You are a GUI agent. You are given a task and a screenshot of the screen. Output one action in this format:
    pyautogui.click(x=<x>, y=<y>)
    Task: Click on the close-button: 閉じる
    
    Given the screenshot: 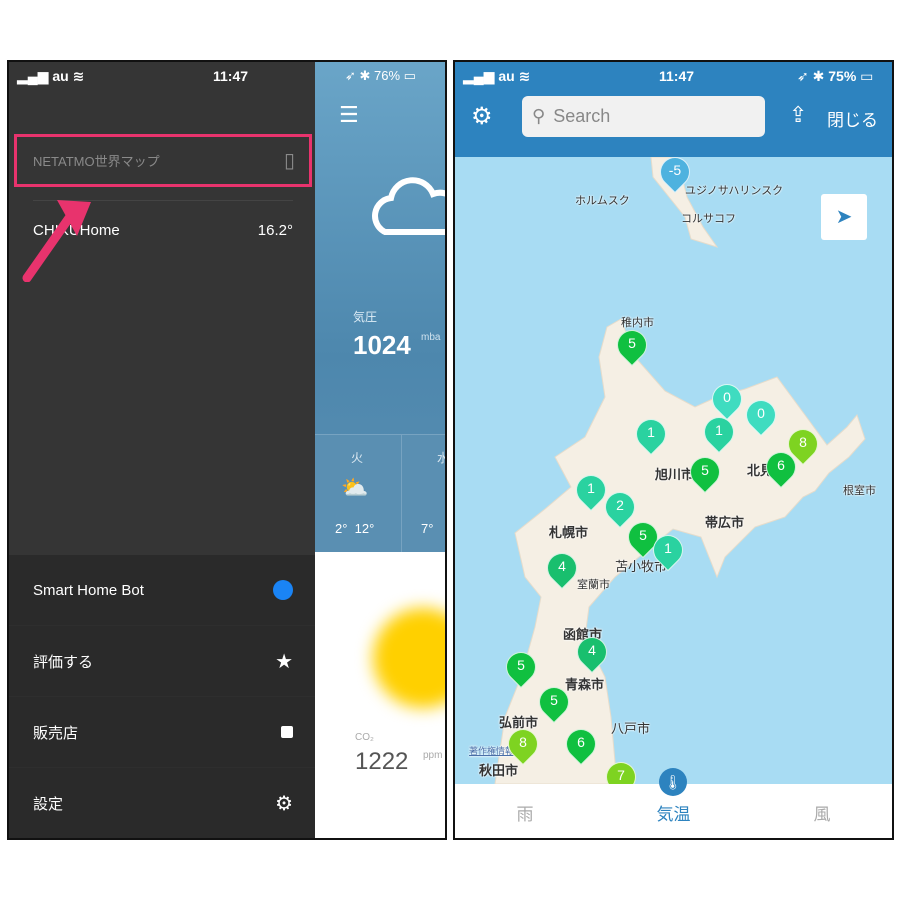 What is the action you would take?
    pyautogui.click(x=852, y=118)
    